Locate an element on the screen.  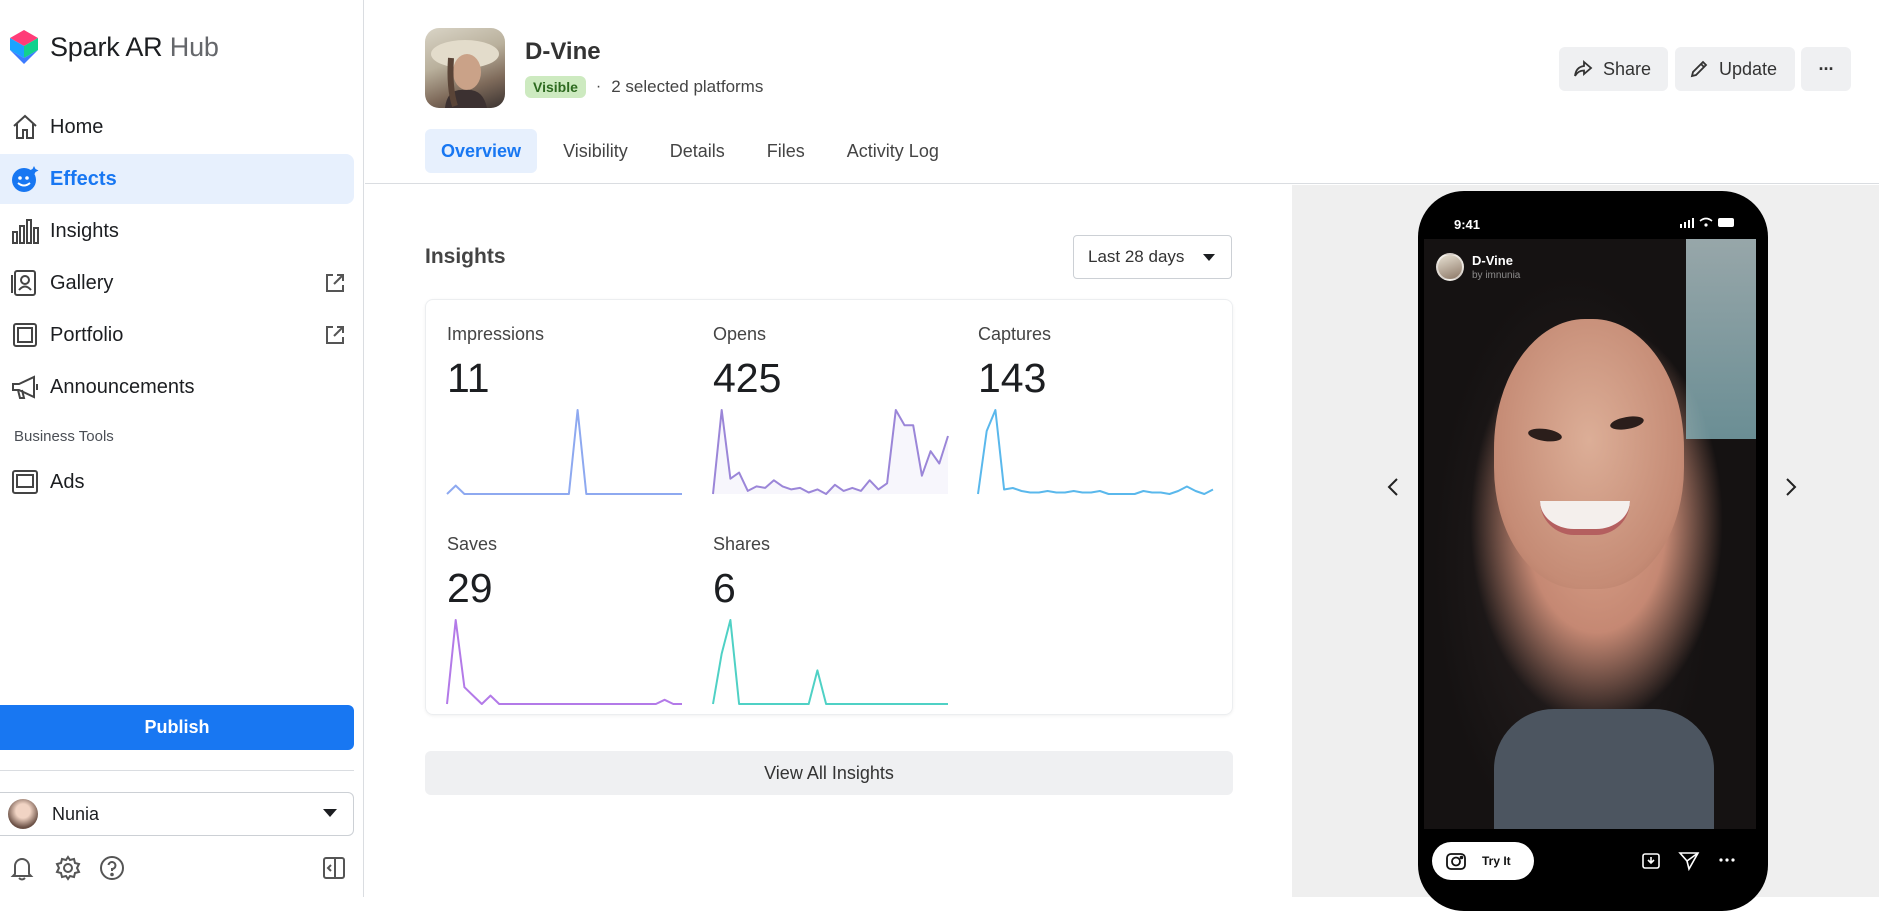
effect-thumbnail is located at coordinates (465, 68).